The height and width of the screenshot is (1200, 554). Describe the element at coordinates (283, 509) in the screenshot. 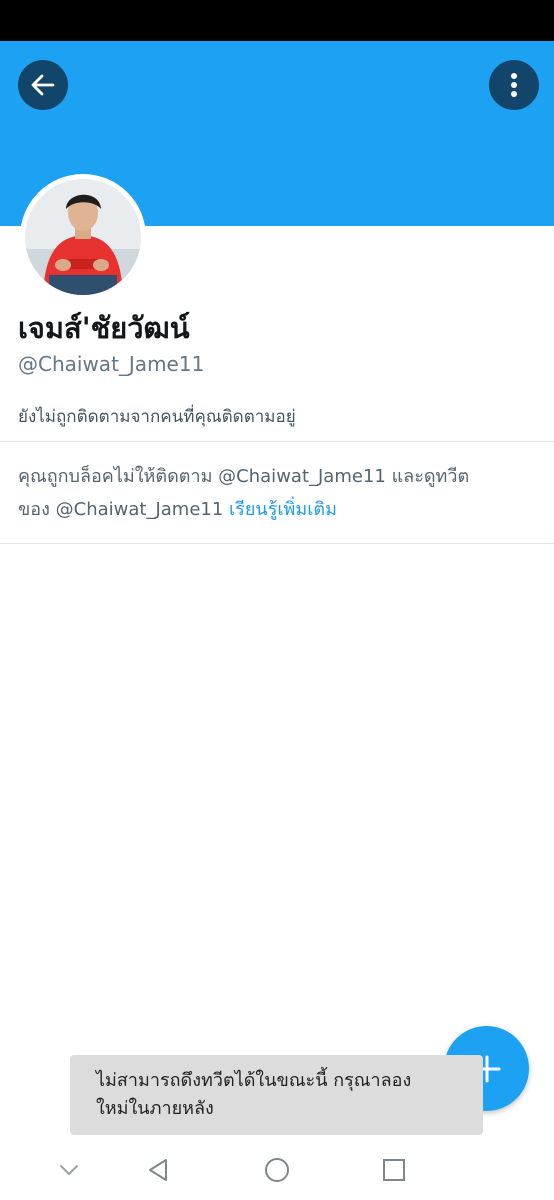

I see `learn-more-link: เรียนรู้เพิ่มเติม` at that location.